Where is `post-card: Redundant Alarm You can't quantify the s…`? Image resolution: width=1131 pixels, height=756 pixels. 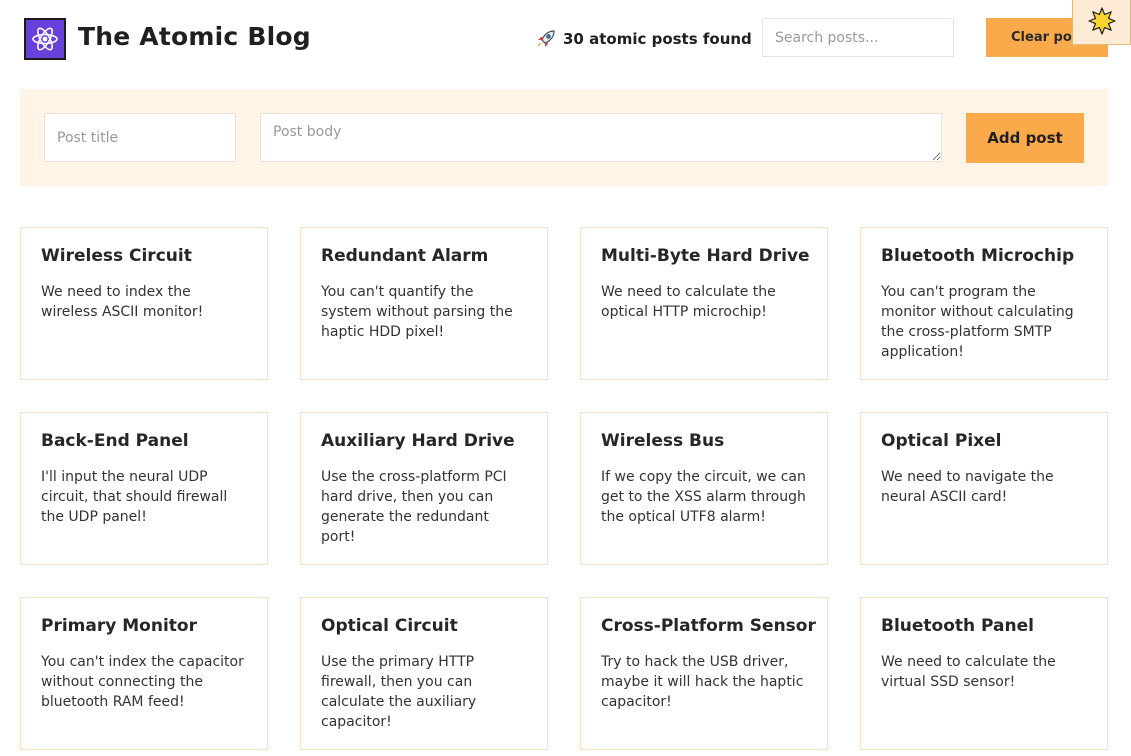 post-card: Redundant Alarm You can't quantify the s… is located at coordinates (424, 303).